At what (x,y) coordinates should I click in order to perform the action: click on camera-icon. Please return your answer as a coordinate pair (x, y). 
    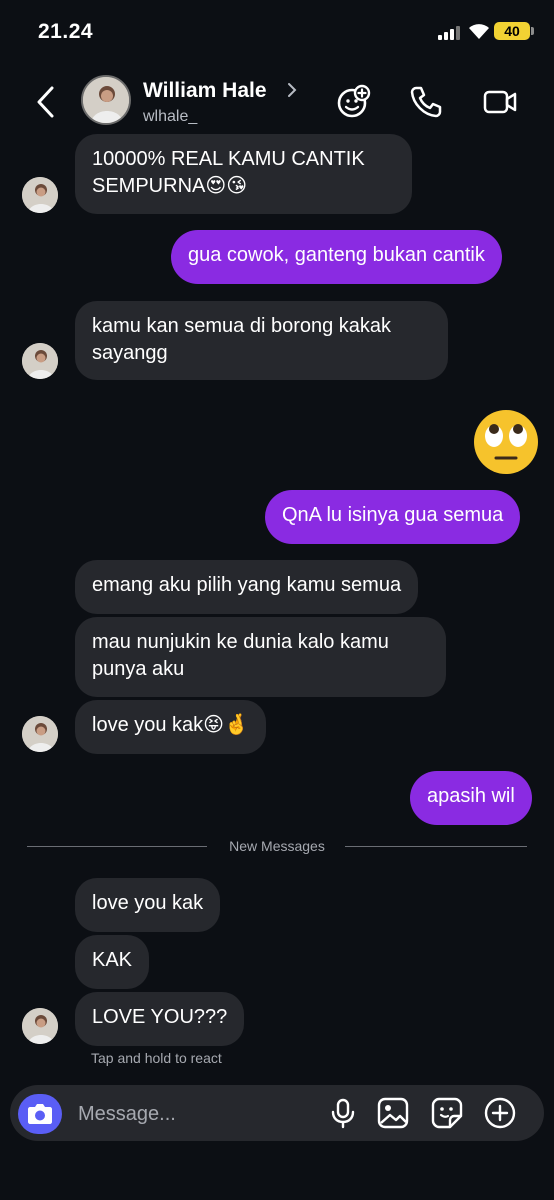
    Looking at the image, I should click on (40, 1114).